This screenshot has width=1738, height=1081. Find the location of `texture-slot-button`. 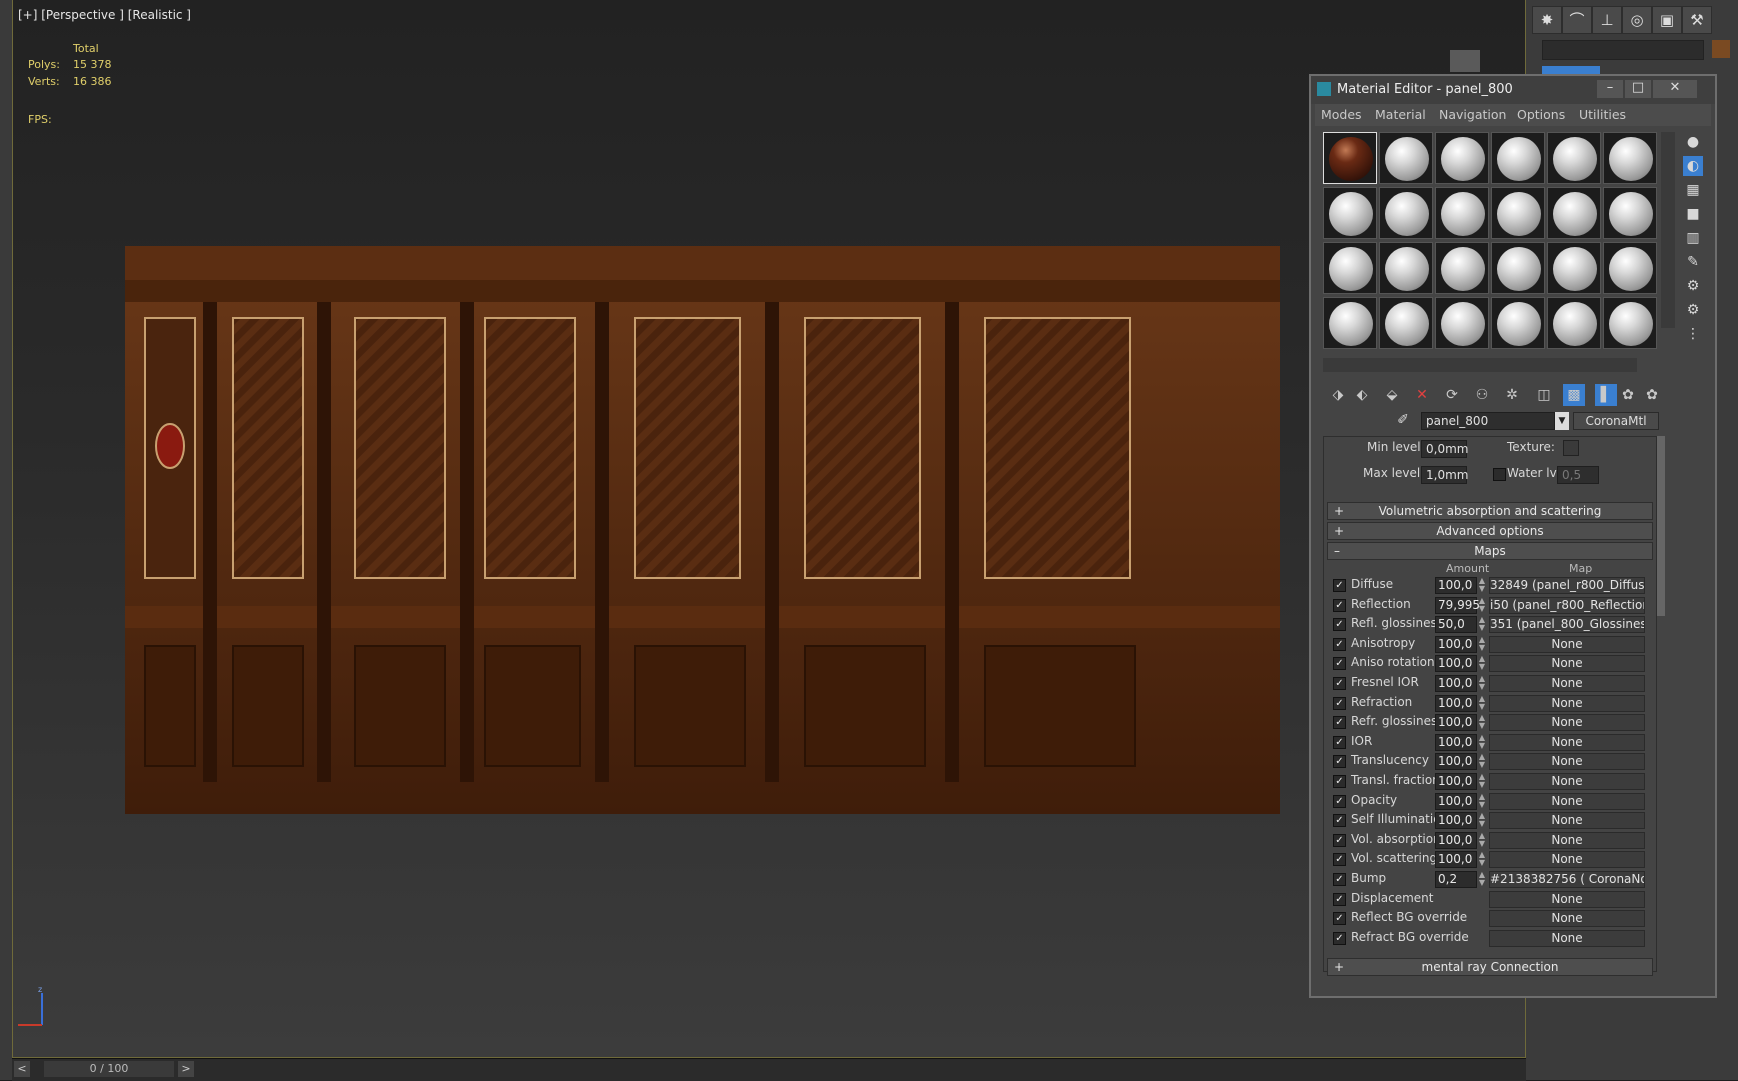

texture-slot-button is located at coordinates (1571, 448).